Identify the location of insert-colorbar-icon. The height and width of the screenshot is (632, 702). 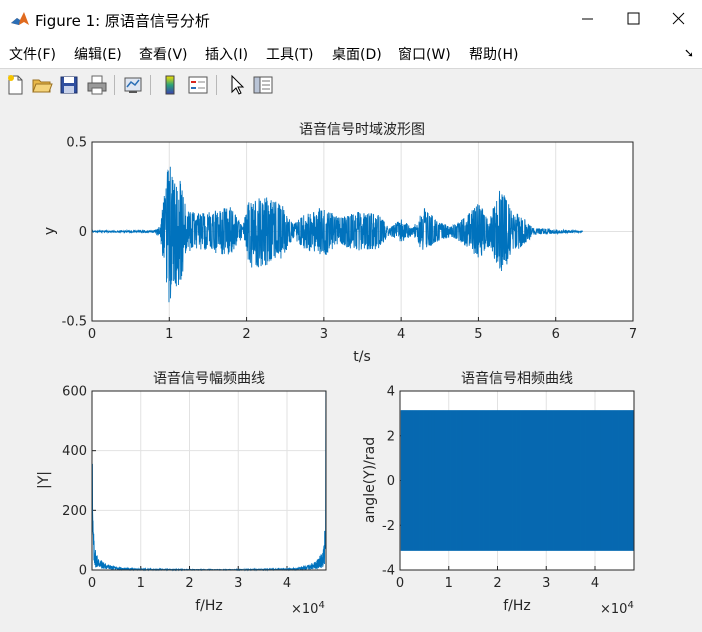
(170, 85).